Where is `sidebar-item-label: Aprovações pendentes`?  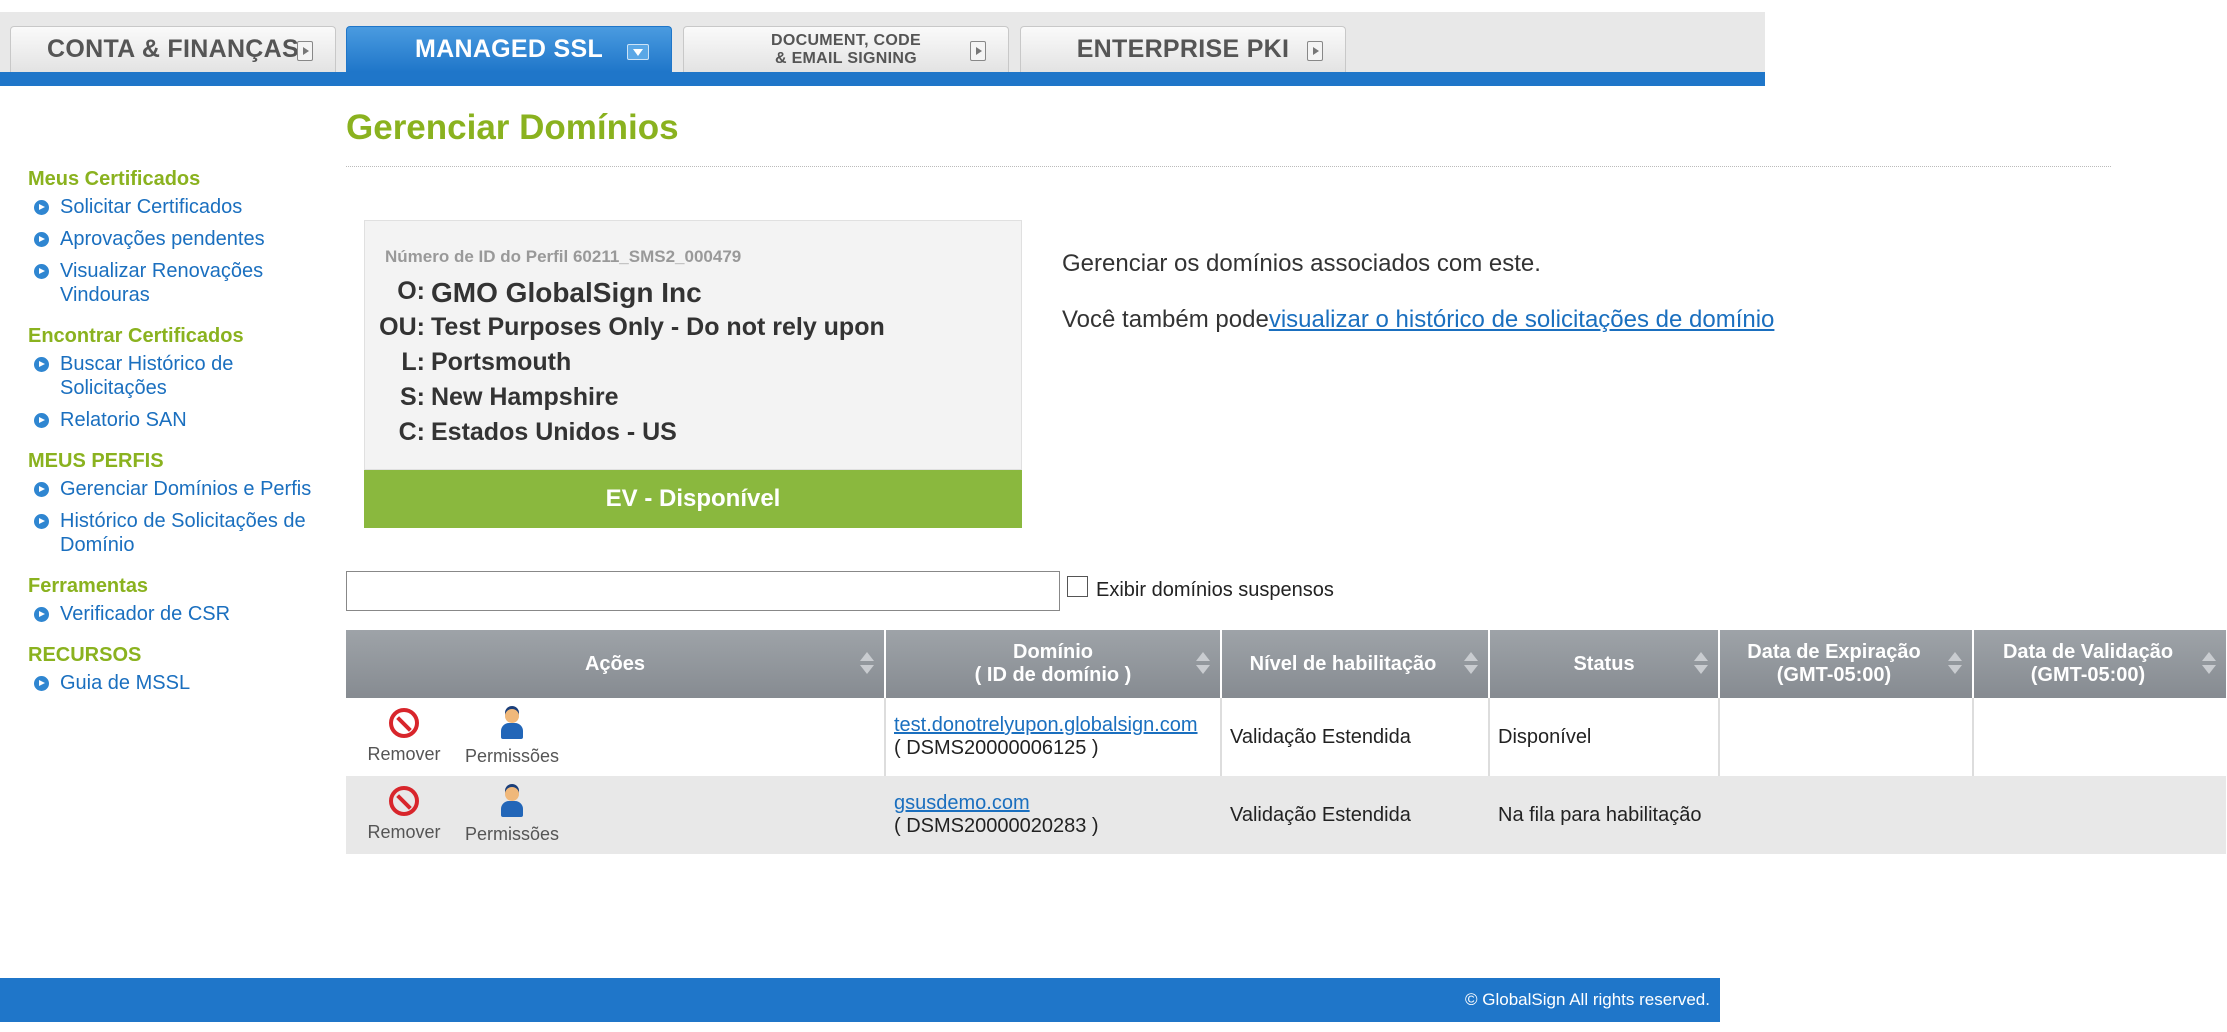
sidebar-item-label: Aprovações pendentes is located at coordinates (162, 239).